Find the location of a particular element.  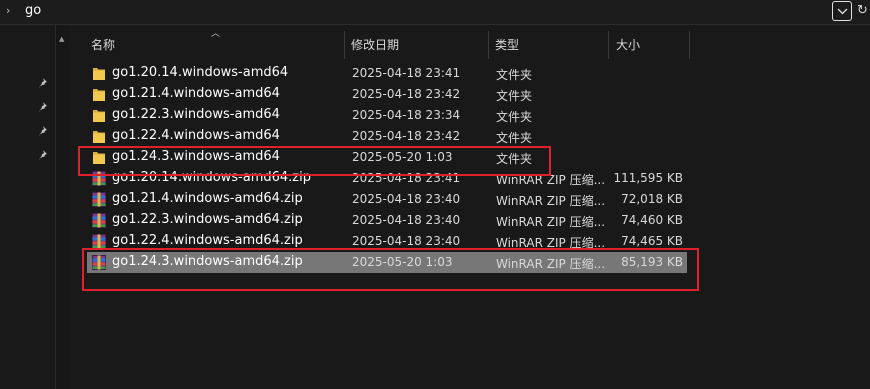

chevron-down-icon is located at coordinates (842, 11).